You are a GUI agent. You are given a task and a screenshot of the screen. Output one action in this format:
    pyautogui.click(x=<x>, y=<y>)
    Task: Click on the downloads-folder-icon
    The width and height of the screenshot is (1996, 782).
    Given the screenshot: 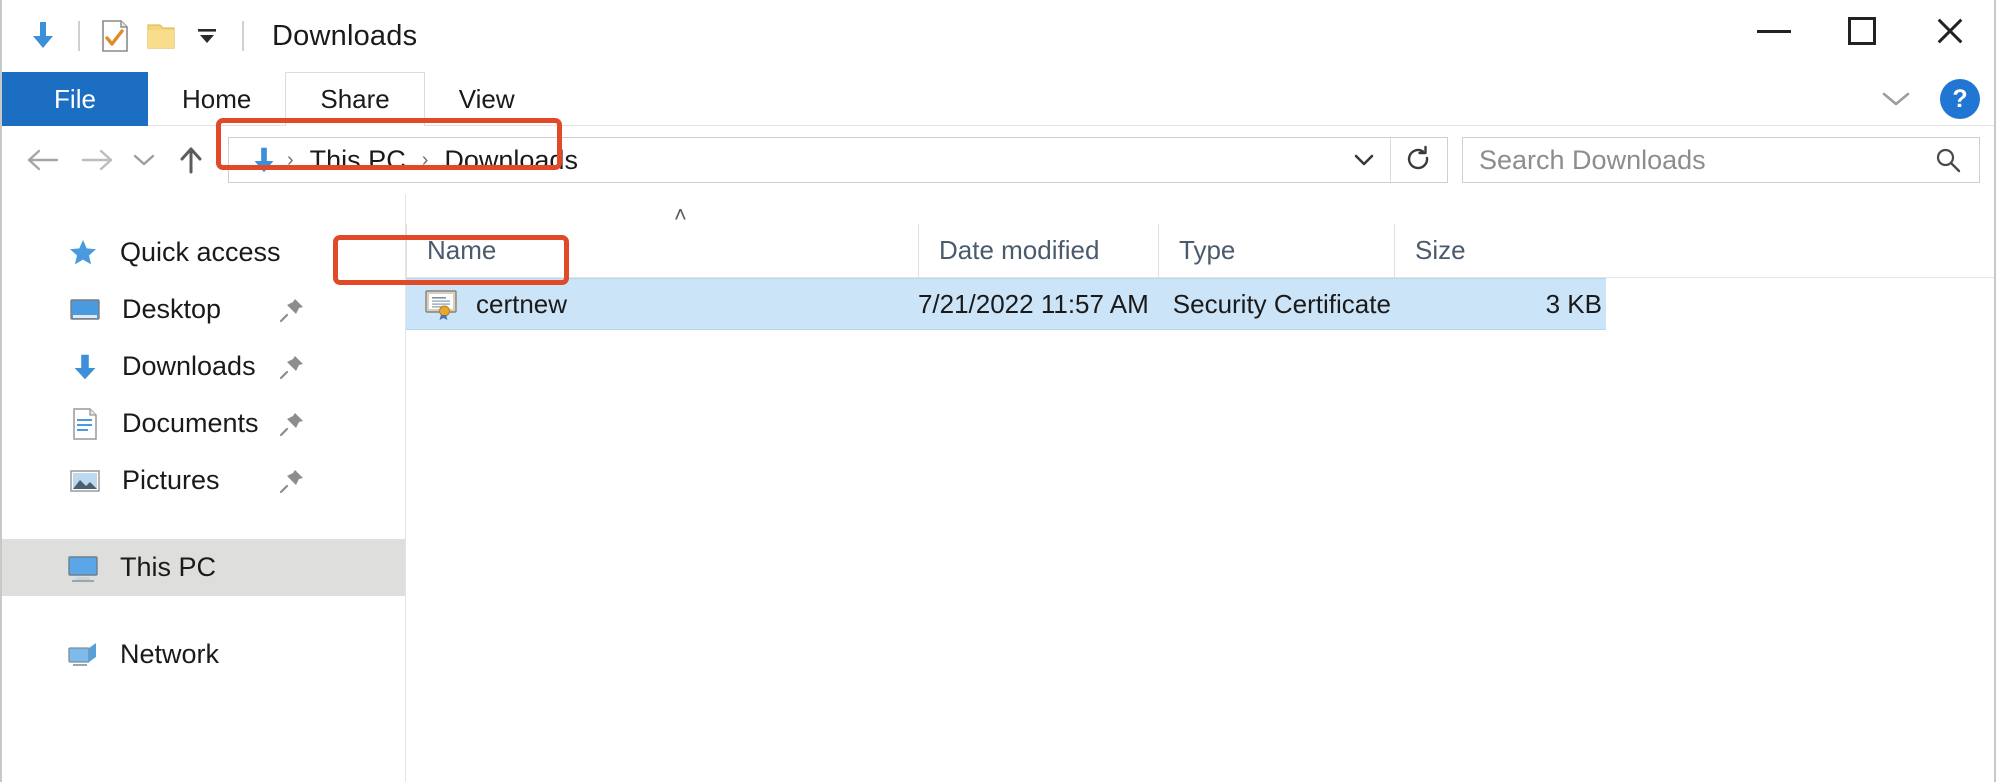 What is the action you would take?
    pyautogui.click(x=43, y=36)
    